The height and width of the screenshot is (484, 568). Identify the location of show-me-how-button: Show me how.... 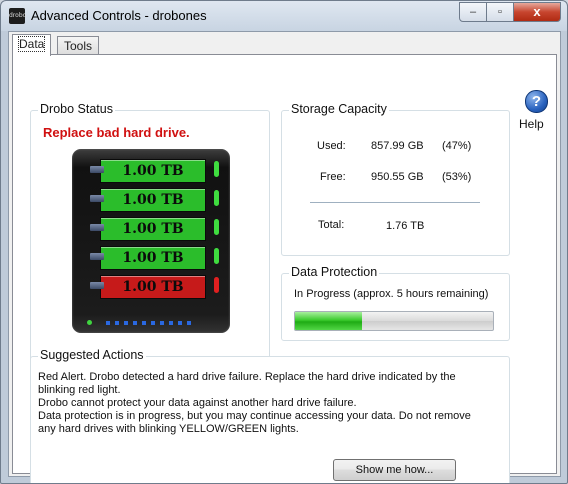
(394, 470).